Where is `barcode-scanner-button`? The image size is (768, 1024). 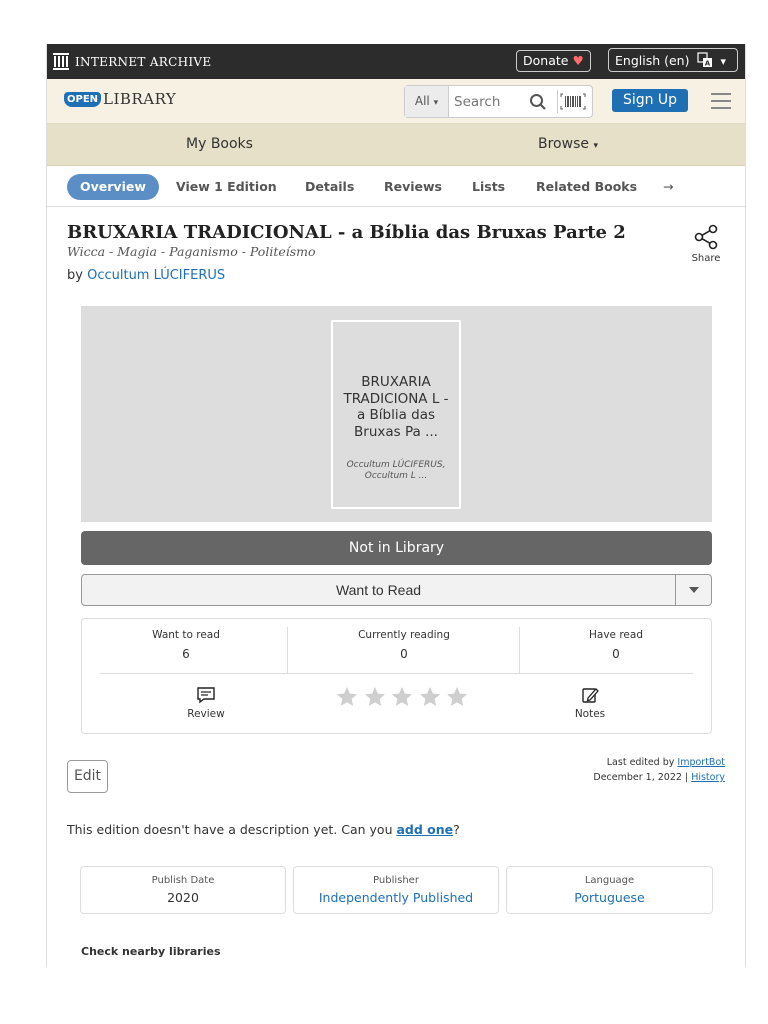
barcode-scanner-button is located at coordinates (572, 101).